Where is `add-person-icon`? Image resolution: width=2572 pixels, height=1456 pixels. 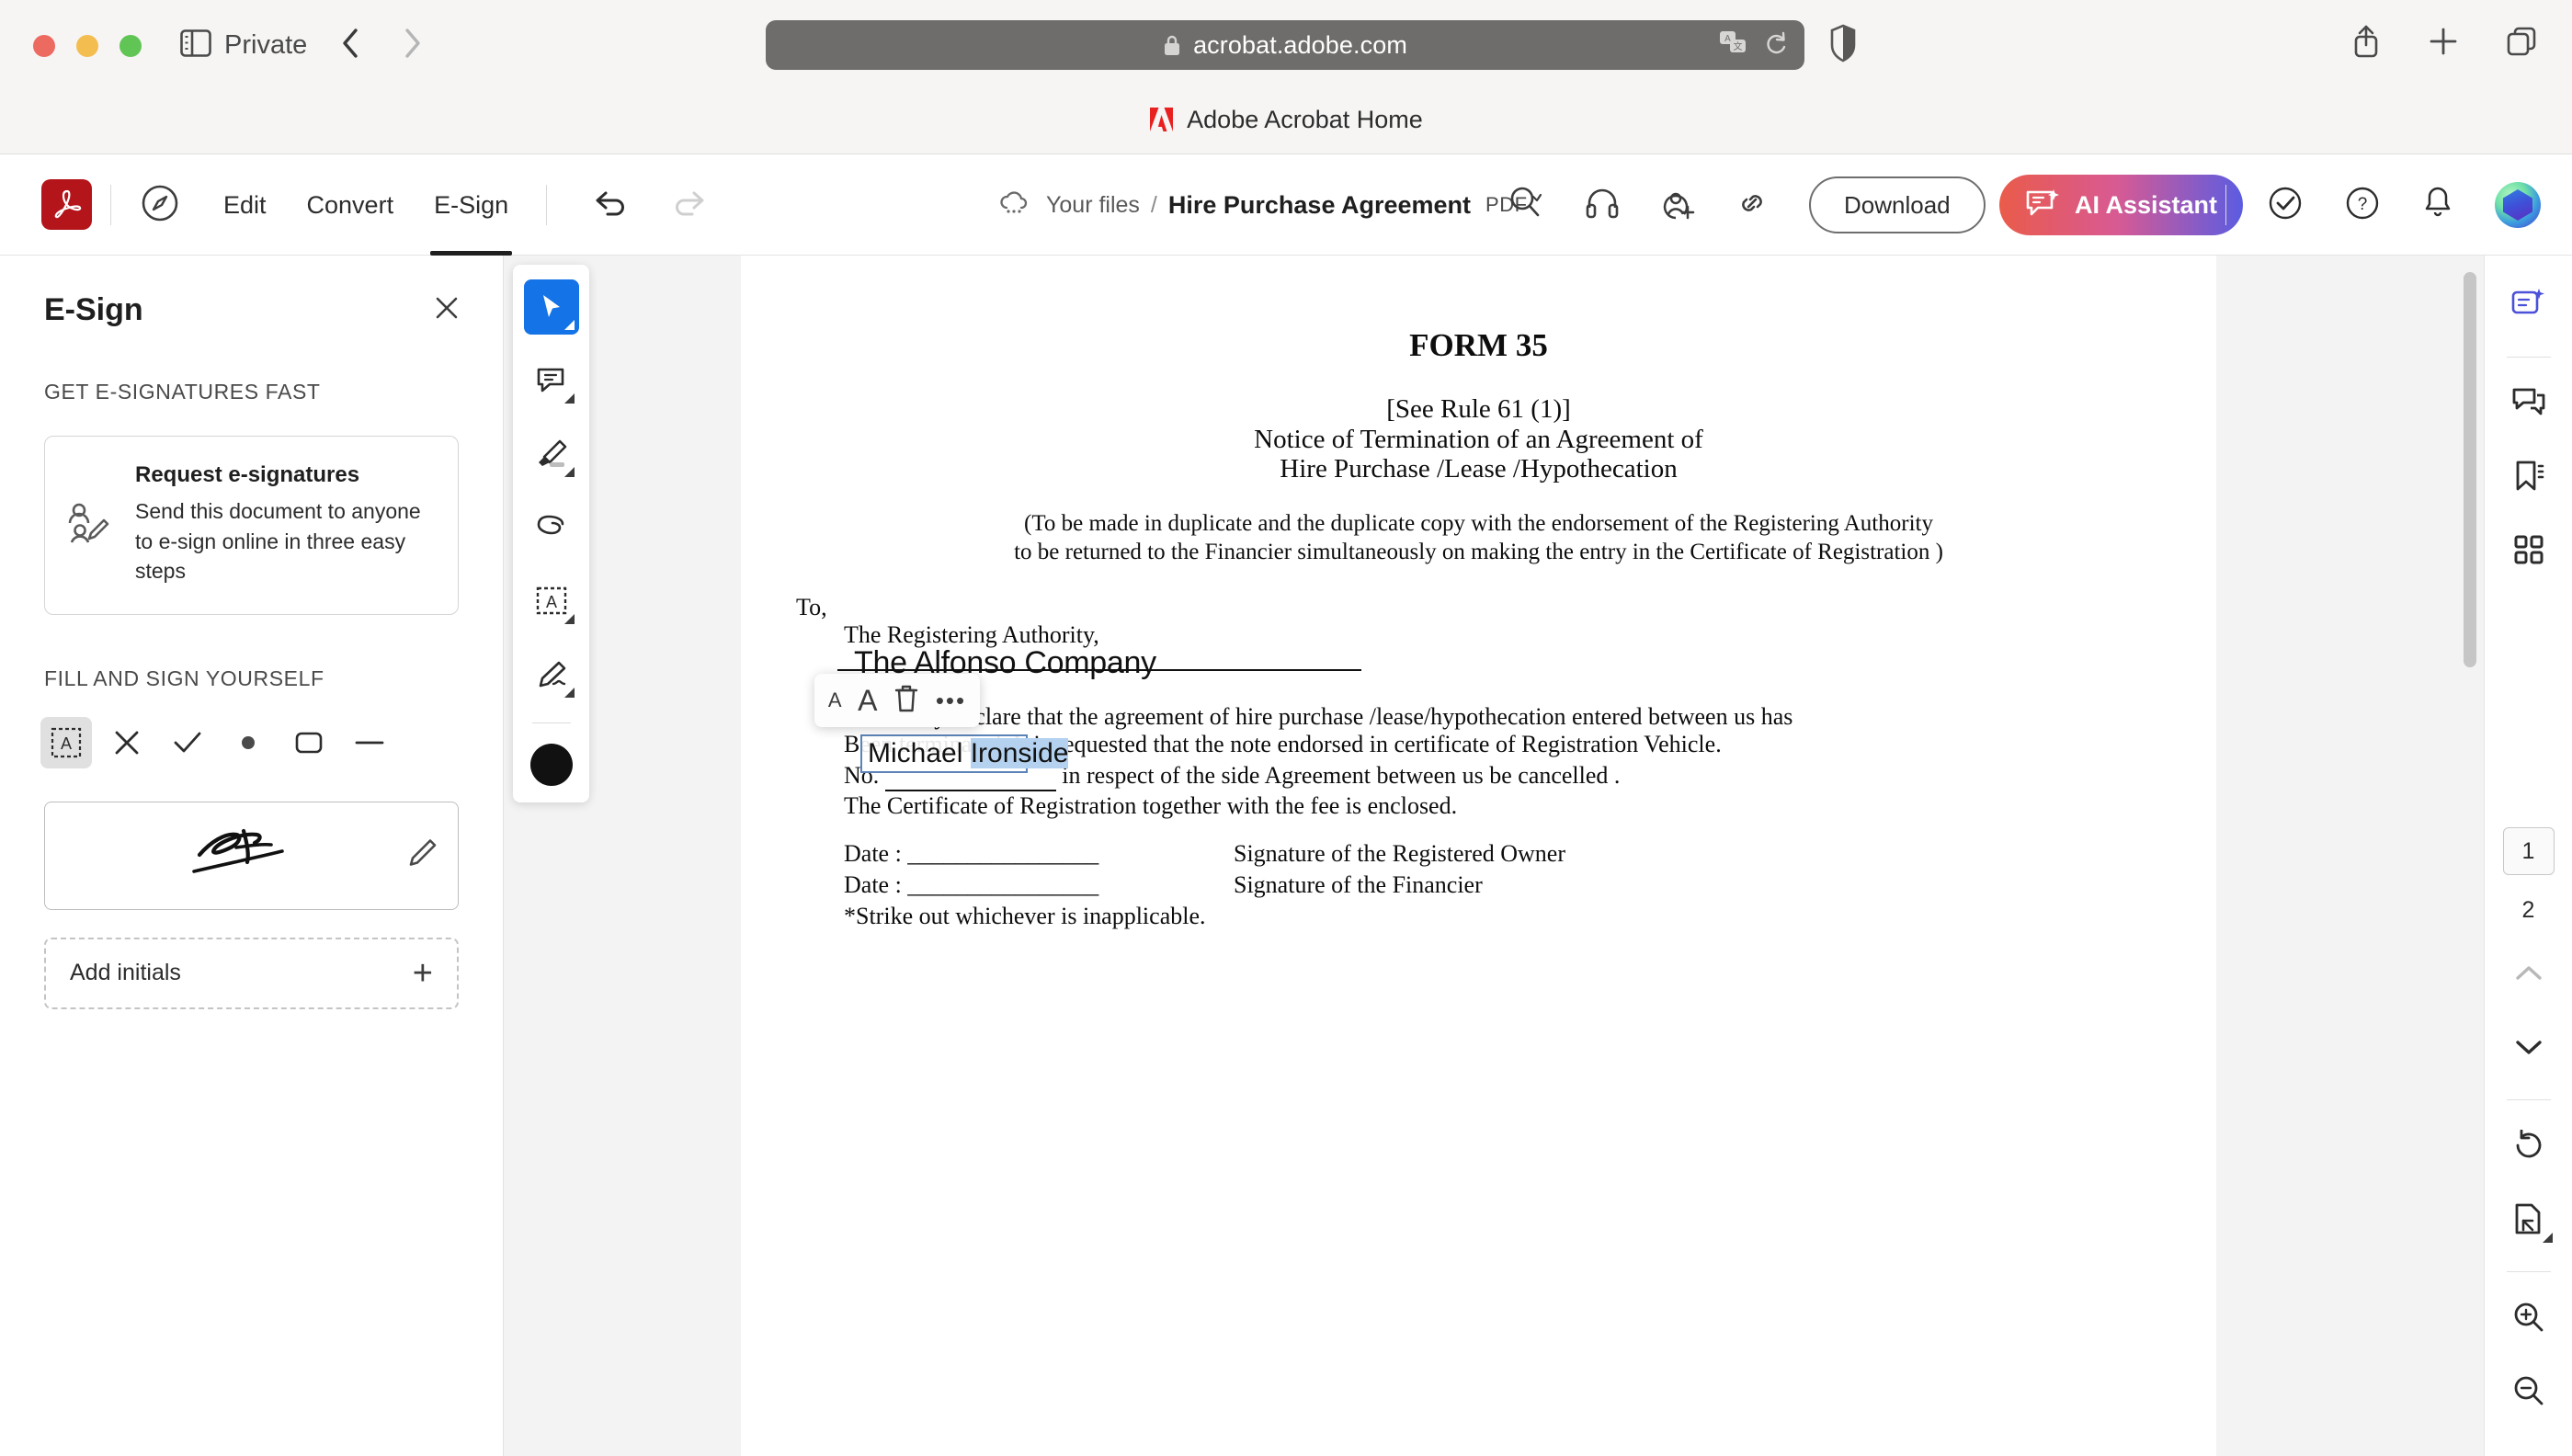
add-person-icon is located at coordinates (1677, 205).